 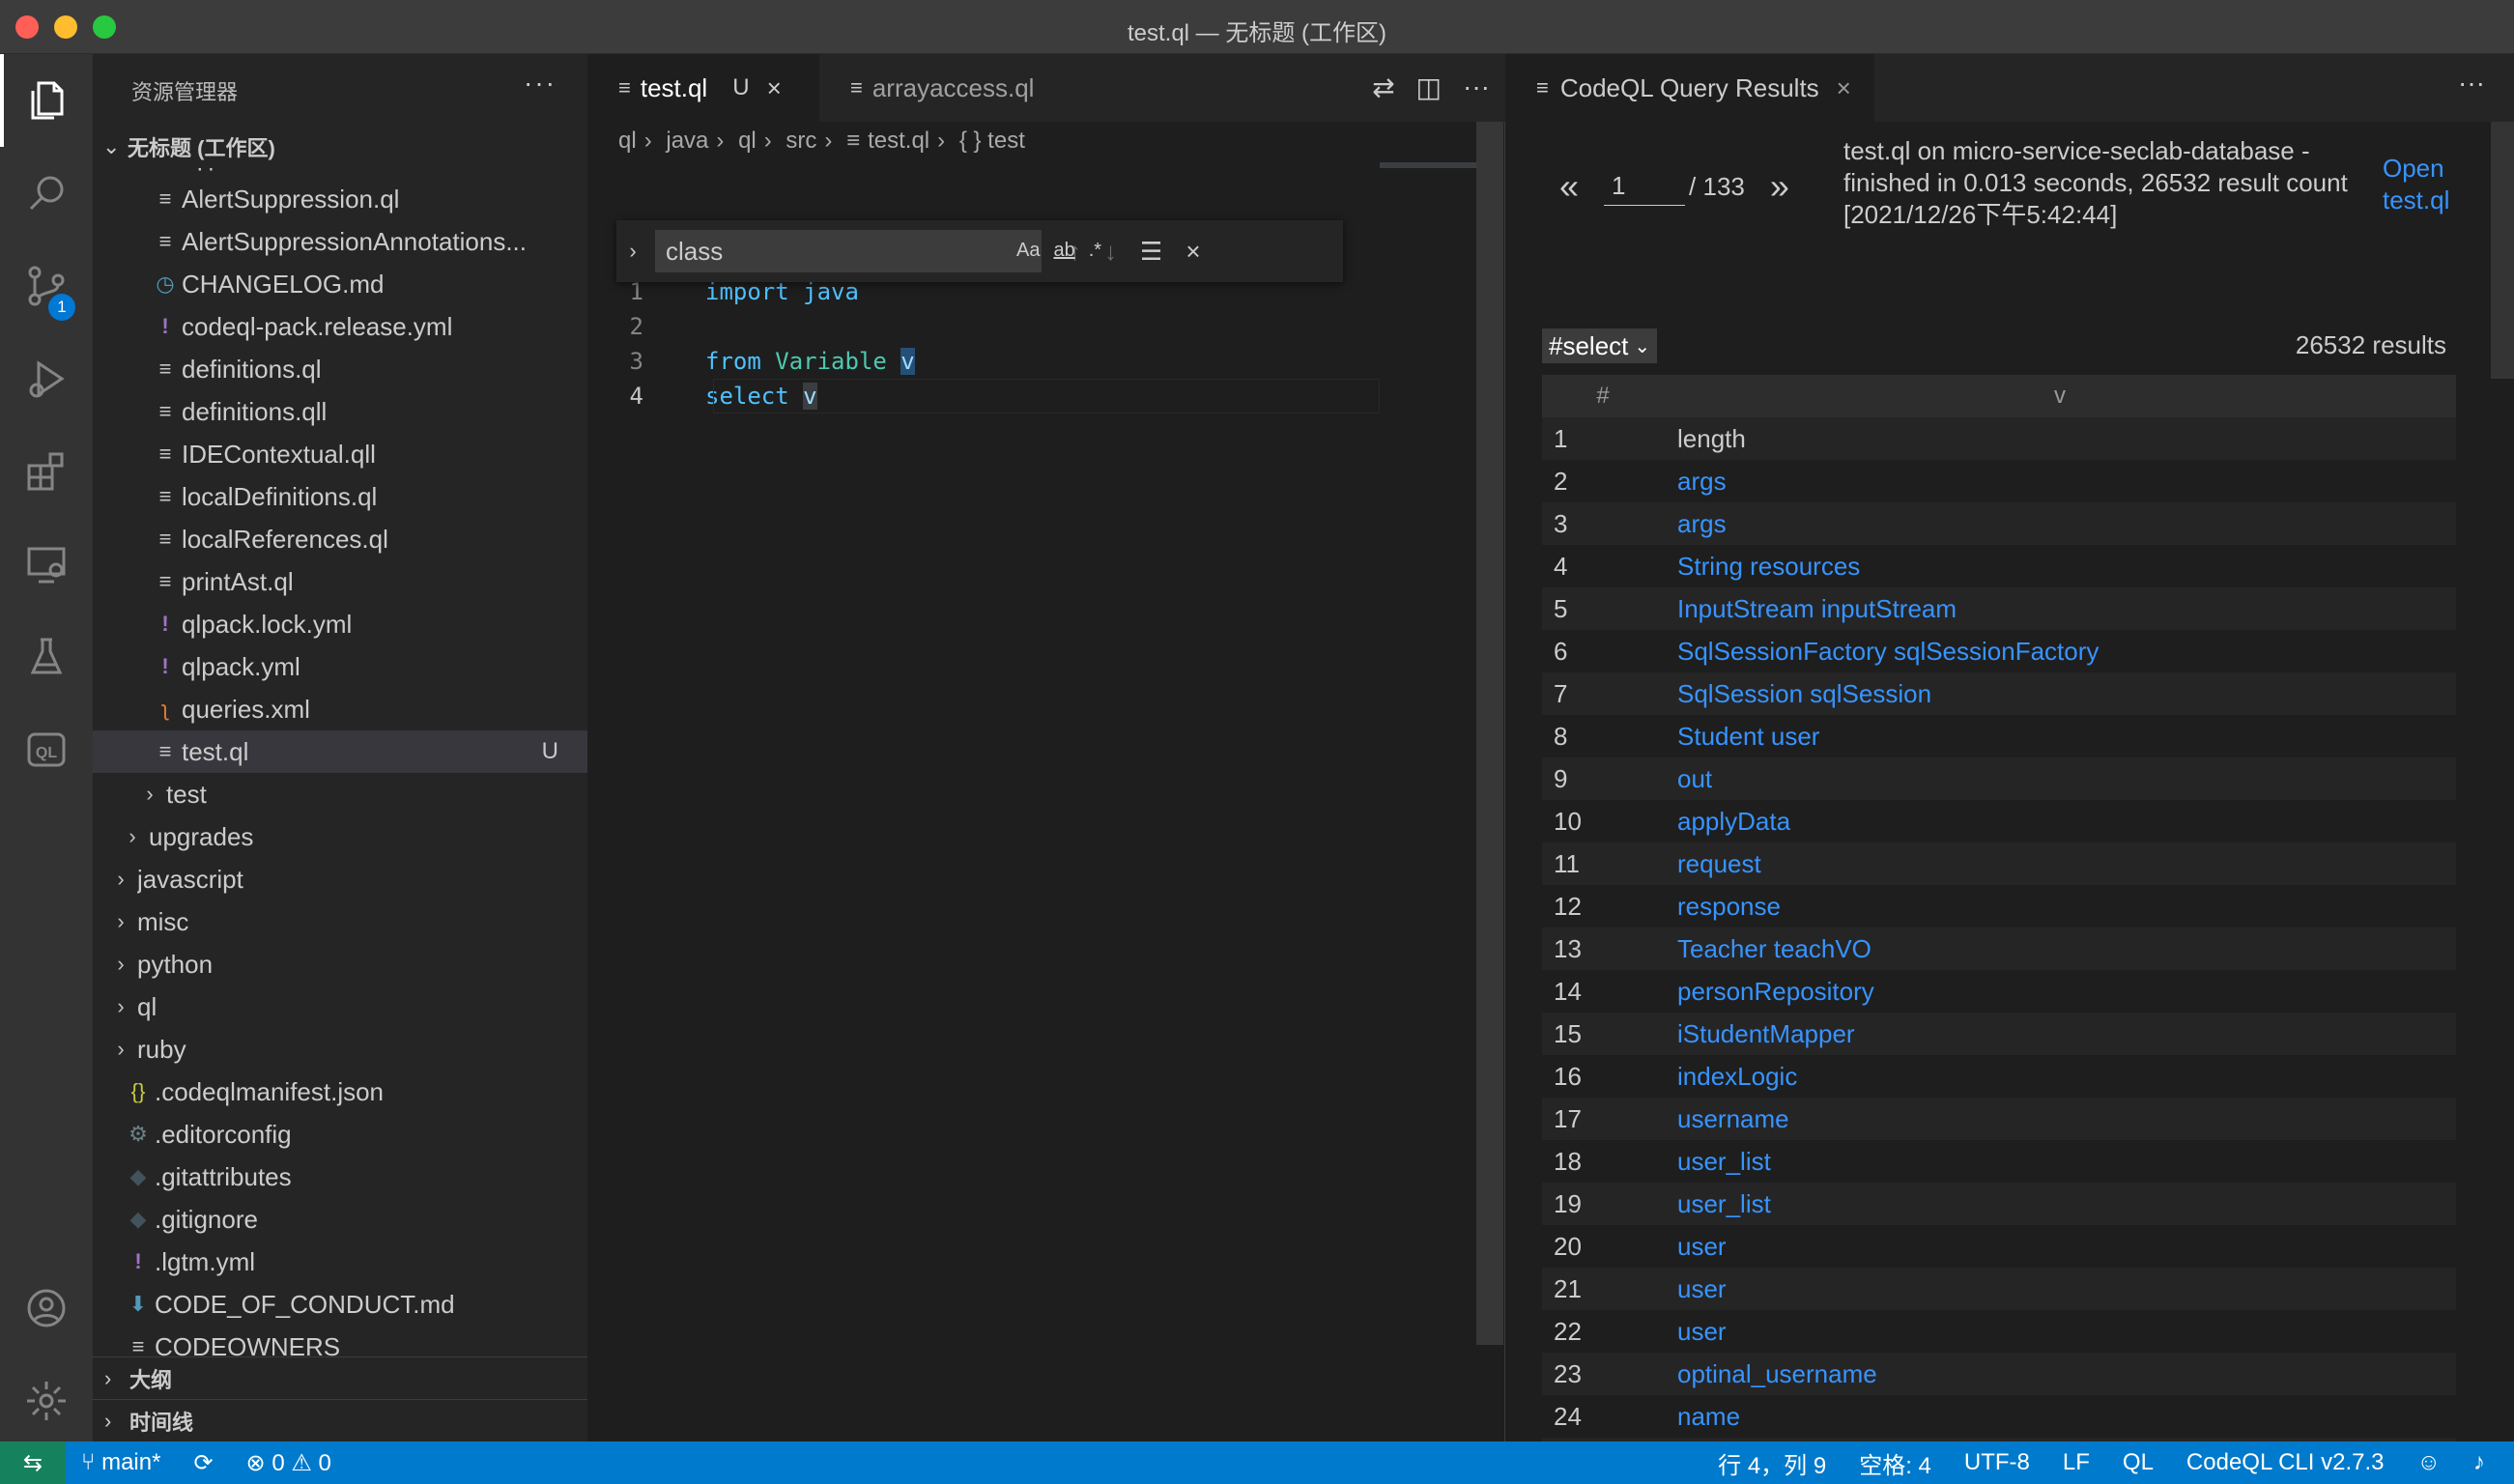 What do you see at coordinates (340, 496) in the screenshot?
I see `tree-file: ≡ localDefinitions.ql` at bounding box center [340, 496].